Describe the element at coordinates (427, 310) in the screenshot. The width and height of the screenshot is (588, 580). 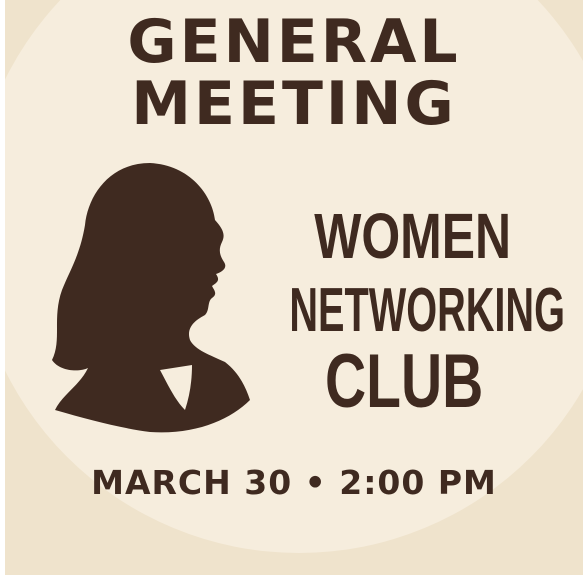
I see `club-name-line-2: NETWORKING` at that location.